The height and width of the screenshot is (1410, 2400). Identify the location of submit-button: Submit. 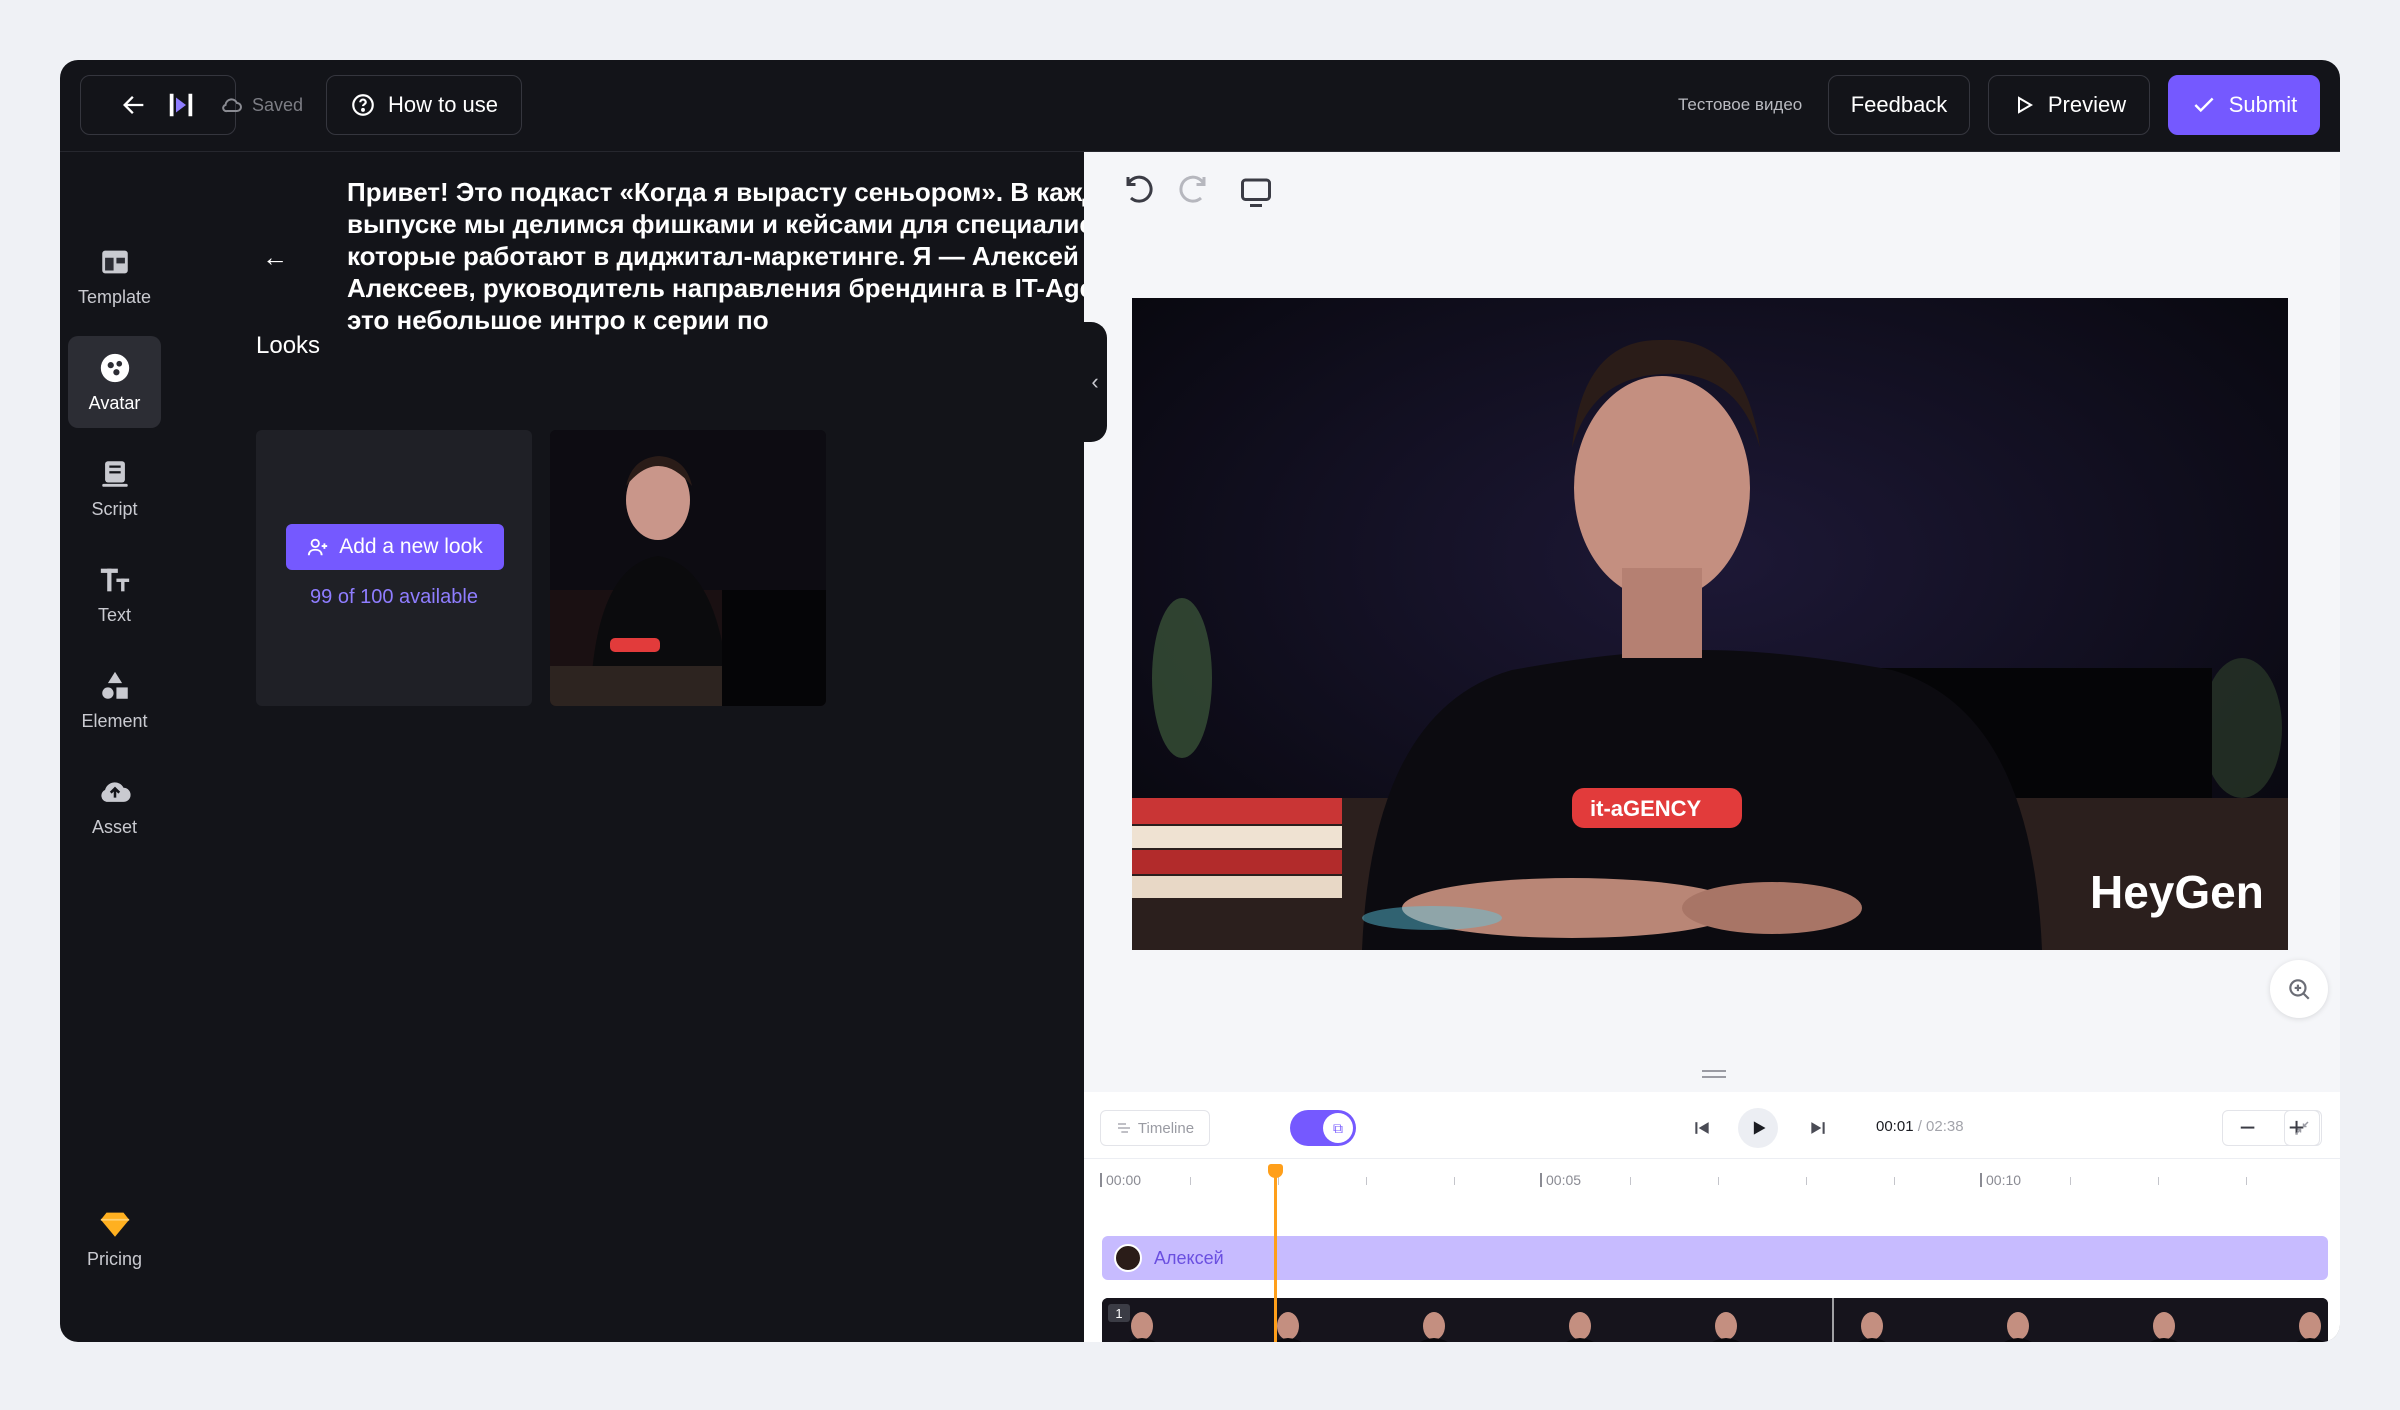
(2244, 105).